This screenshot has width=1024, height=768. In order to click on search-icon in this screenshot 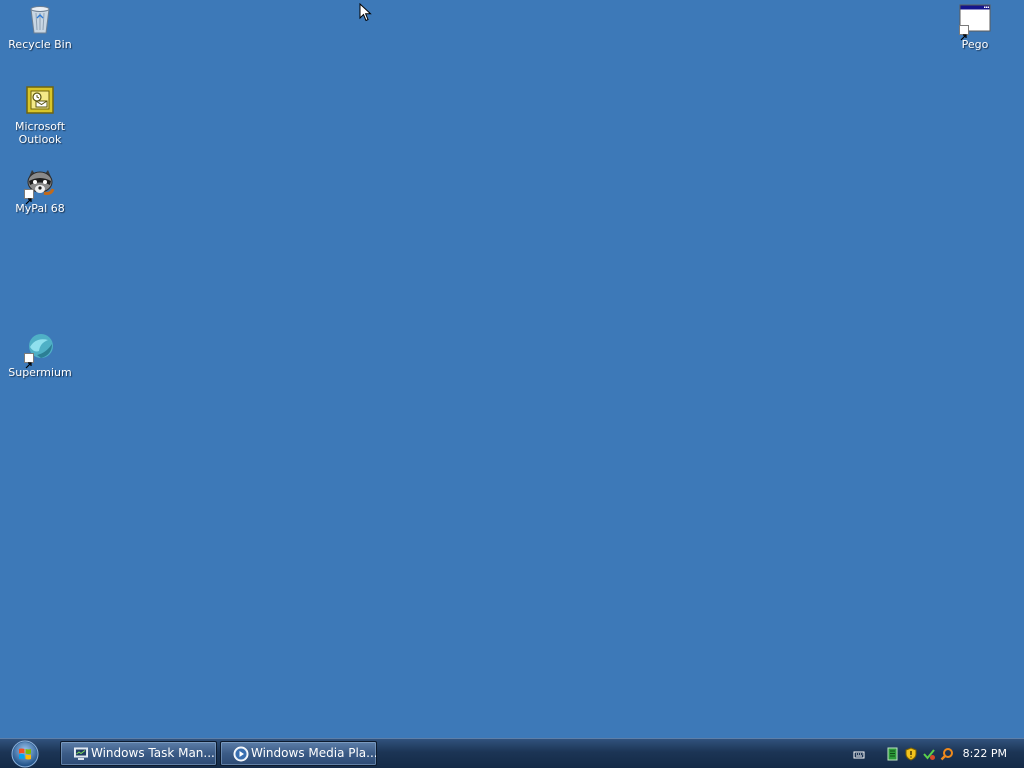, I will do `click(947, 753)`.